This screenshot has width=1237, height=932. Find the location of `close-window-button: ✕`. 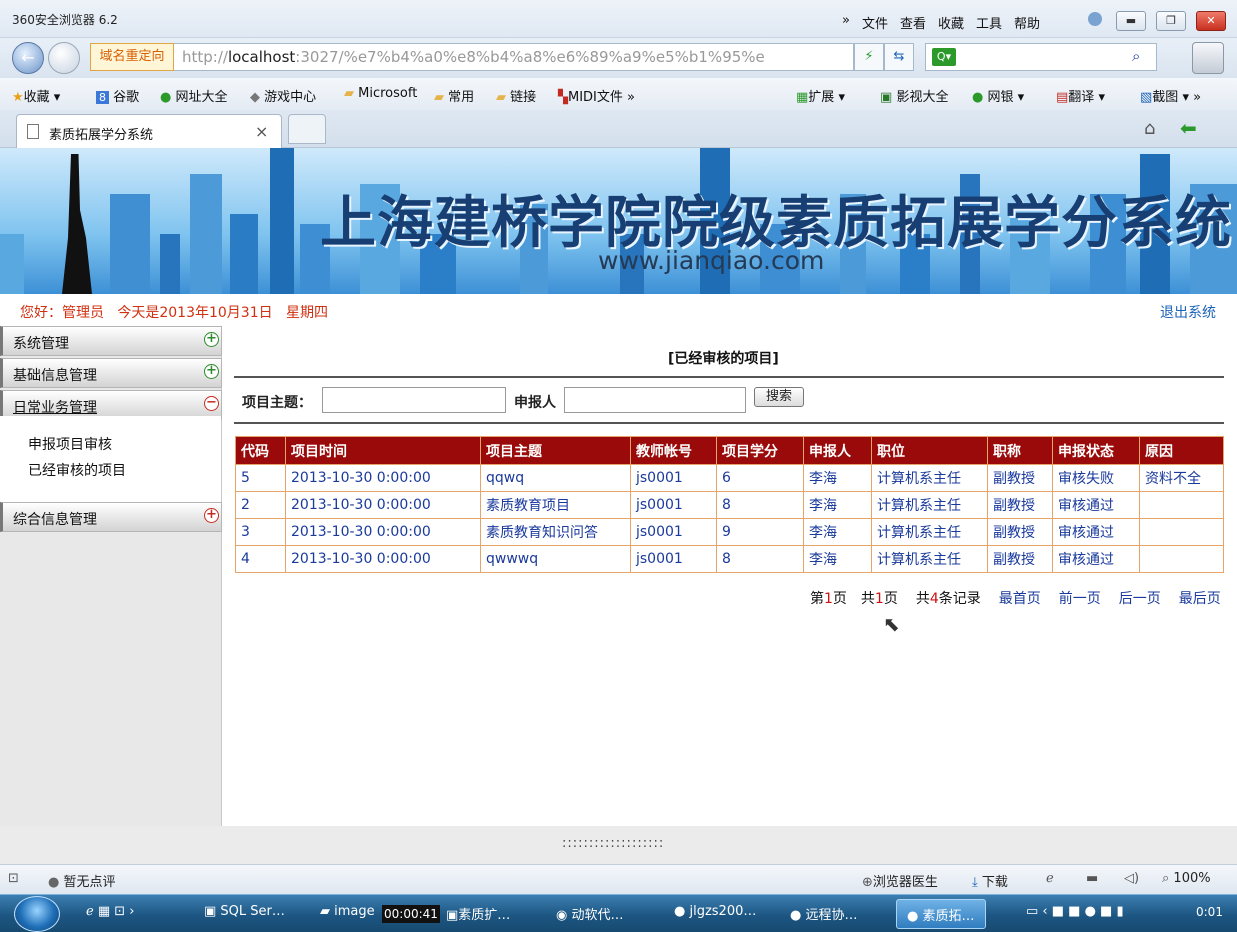

close-window-button: ✕ is located at coordinates (1211, 21).